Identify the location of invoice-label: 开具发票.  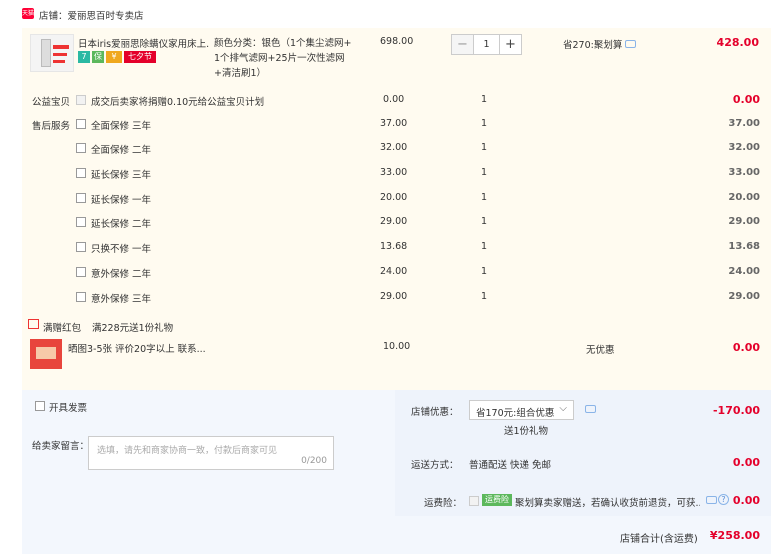
(68, 408).